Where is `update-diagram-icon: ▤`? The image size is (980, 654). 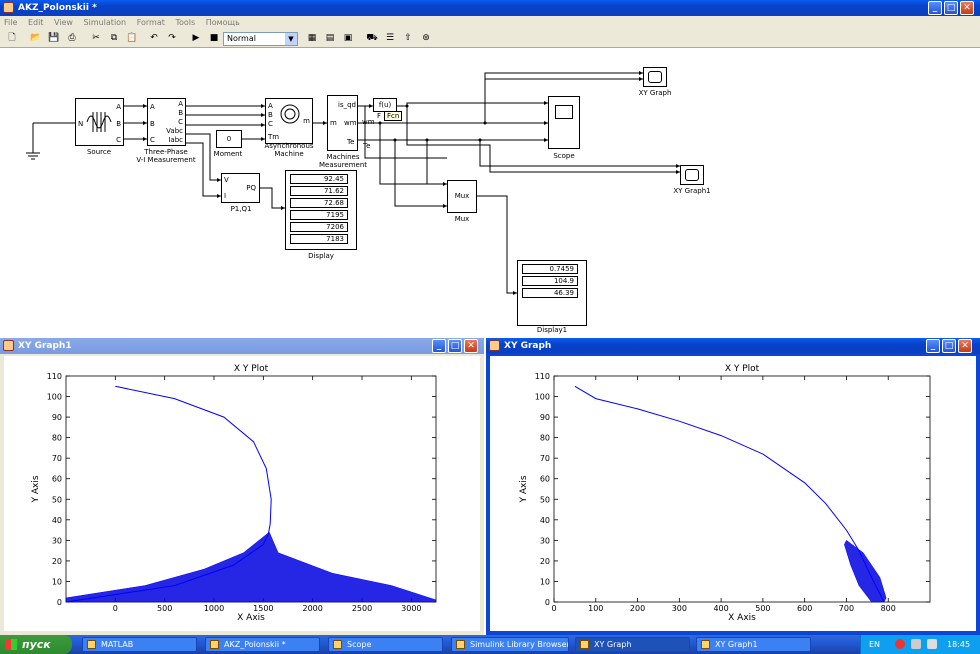 update-diagram-icon: ▤ is located at coordinates (330, 38).